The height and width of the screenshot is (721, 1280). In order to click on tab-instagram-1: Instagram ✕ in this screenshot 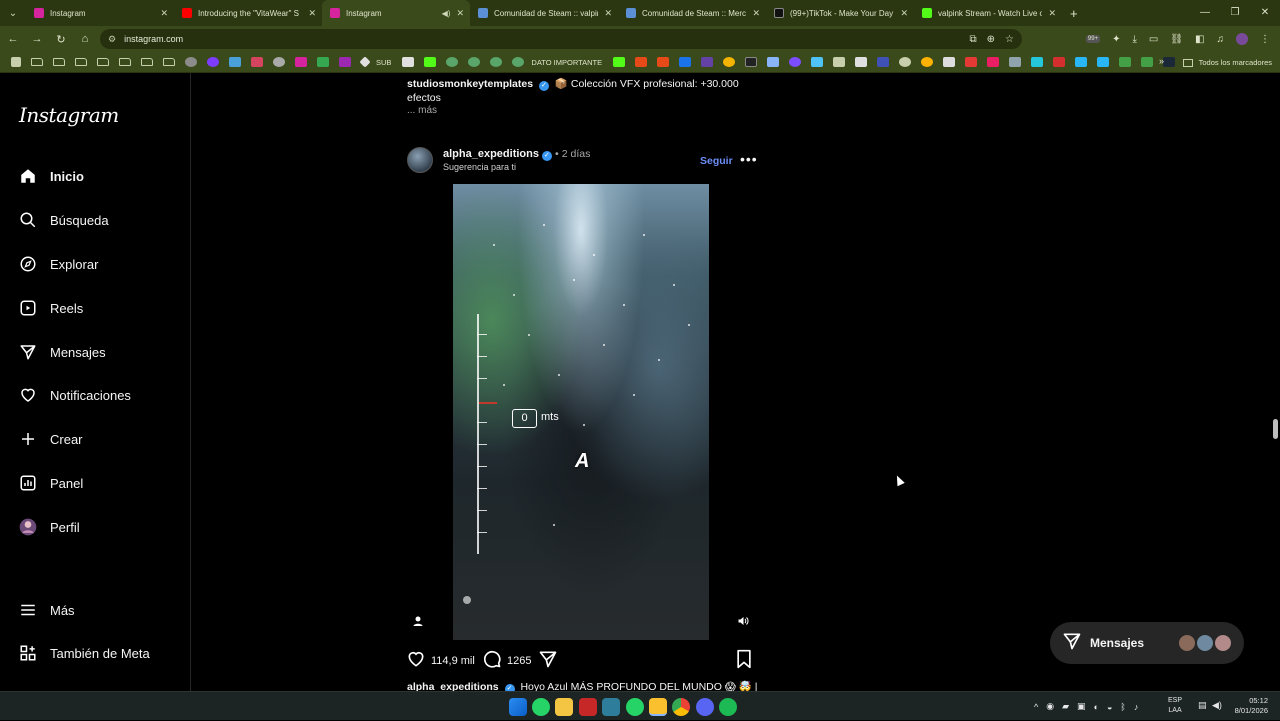, I will do `click(100, 13)`.